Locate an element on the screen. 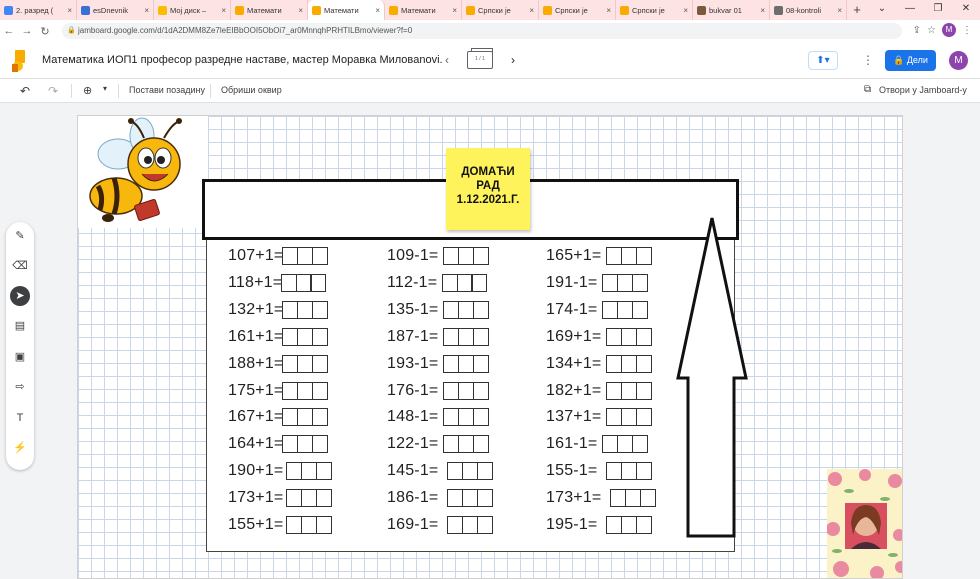  reload-icon: ↻ is located at coordinates (45, 31).